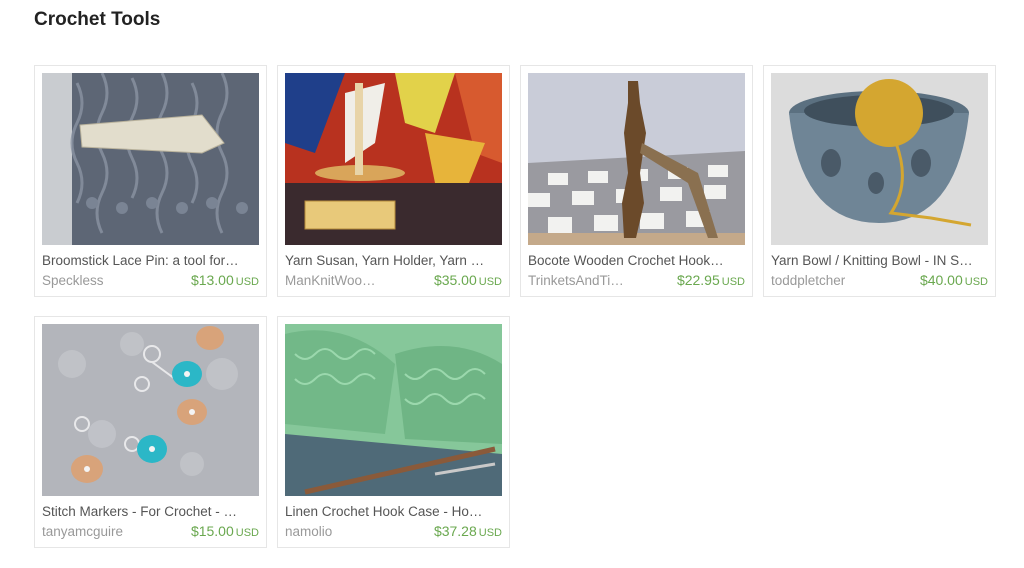 The width and height of the screenshot is (1024, 568). I want to click on shop-name: tanyamcguire, so click(82, 532).